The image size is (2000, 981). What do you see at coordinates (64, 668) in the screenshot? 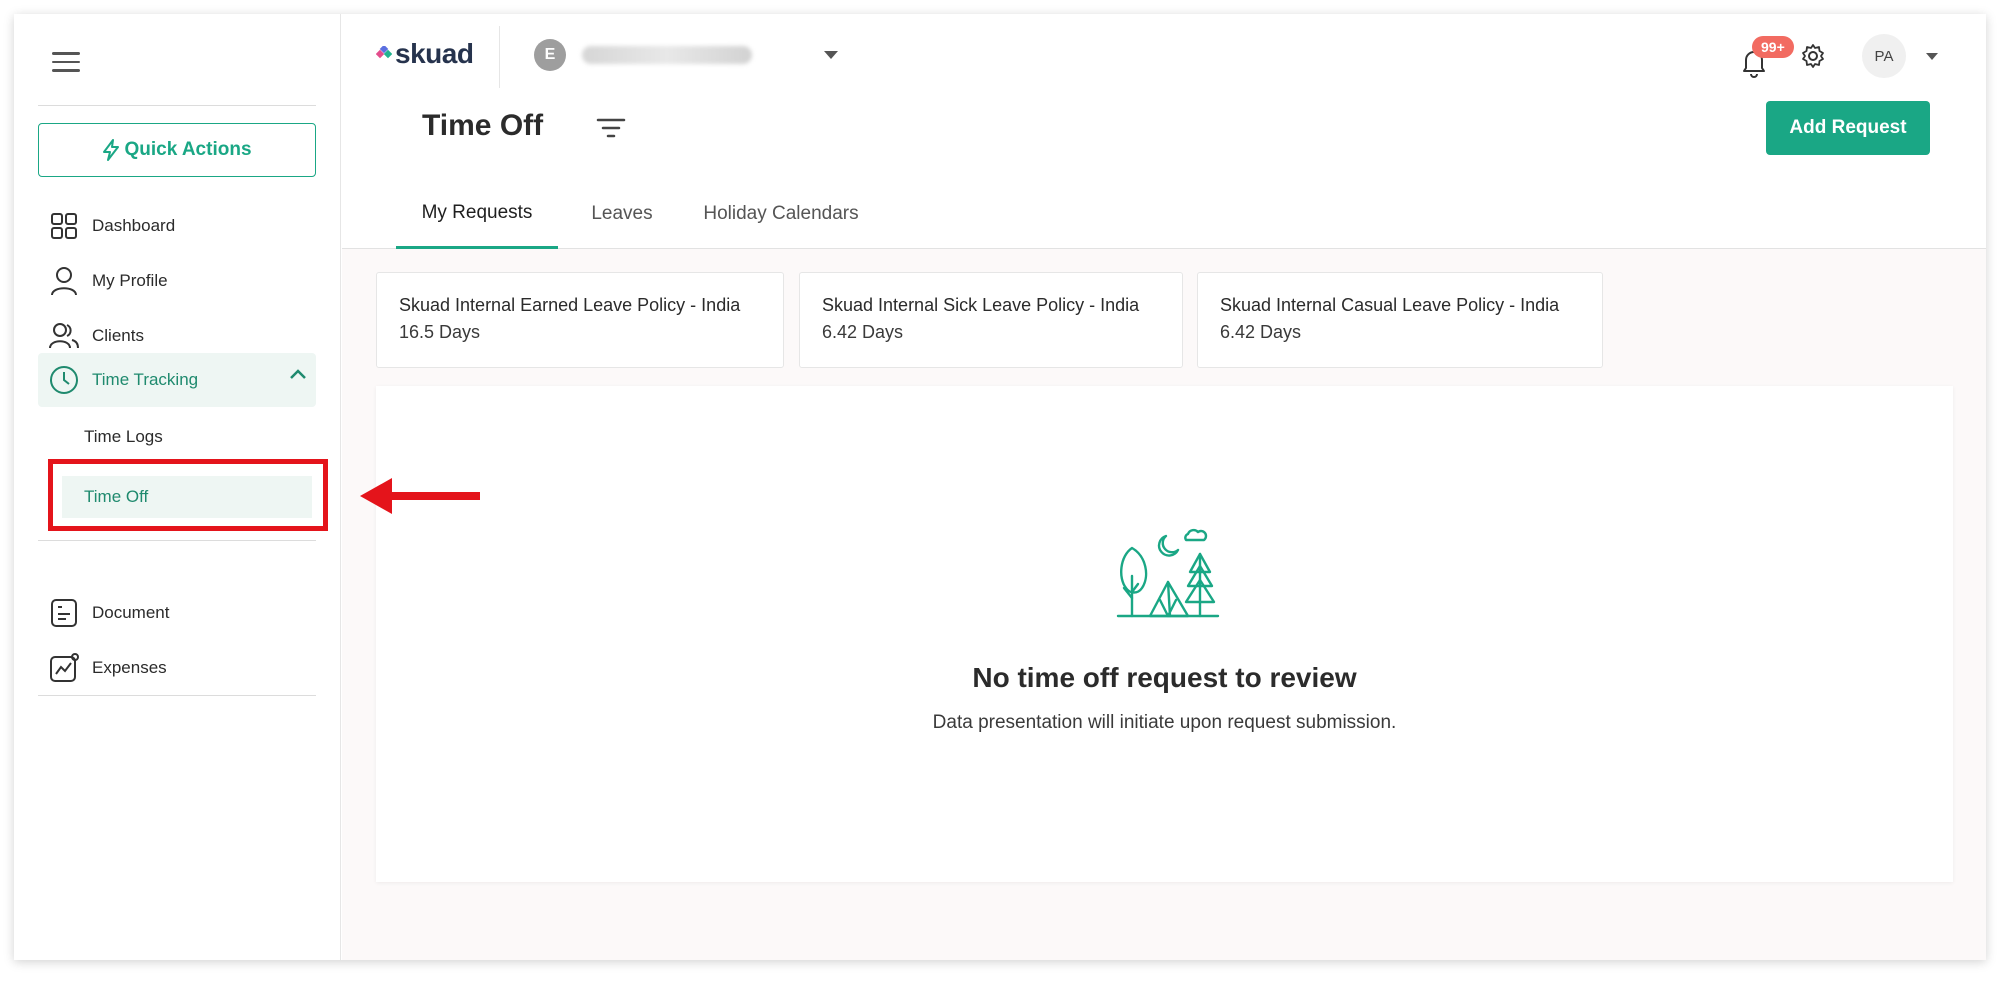
I see `chart-icon` at bounding box center [64, 668].